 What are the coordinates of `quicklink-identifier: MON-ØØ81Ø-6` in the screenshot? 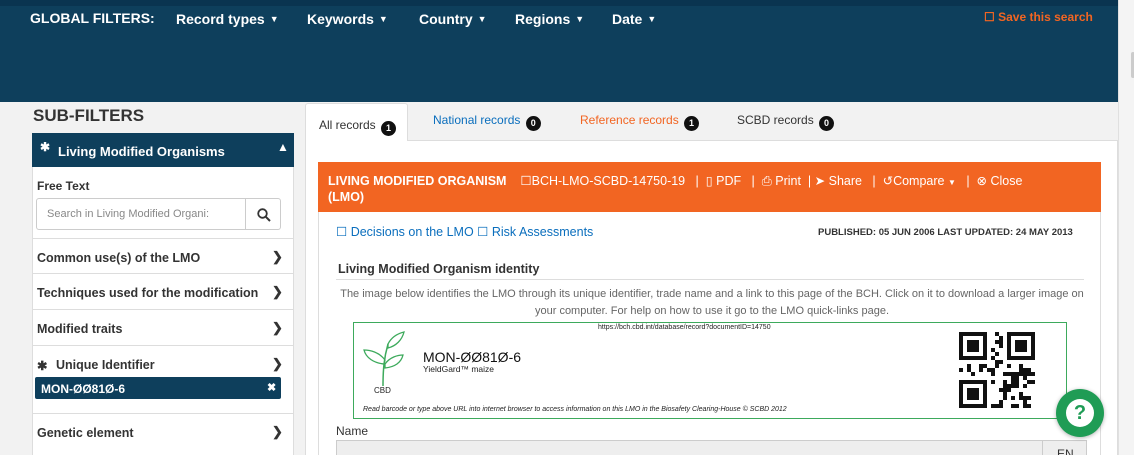 It's located at (472, 357).